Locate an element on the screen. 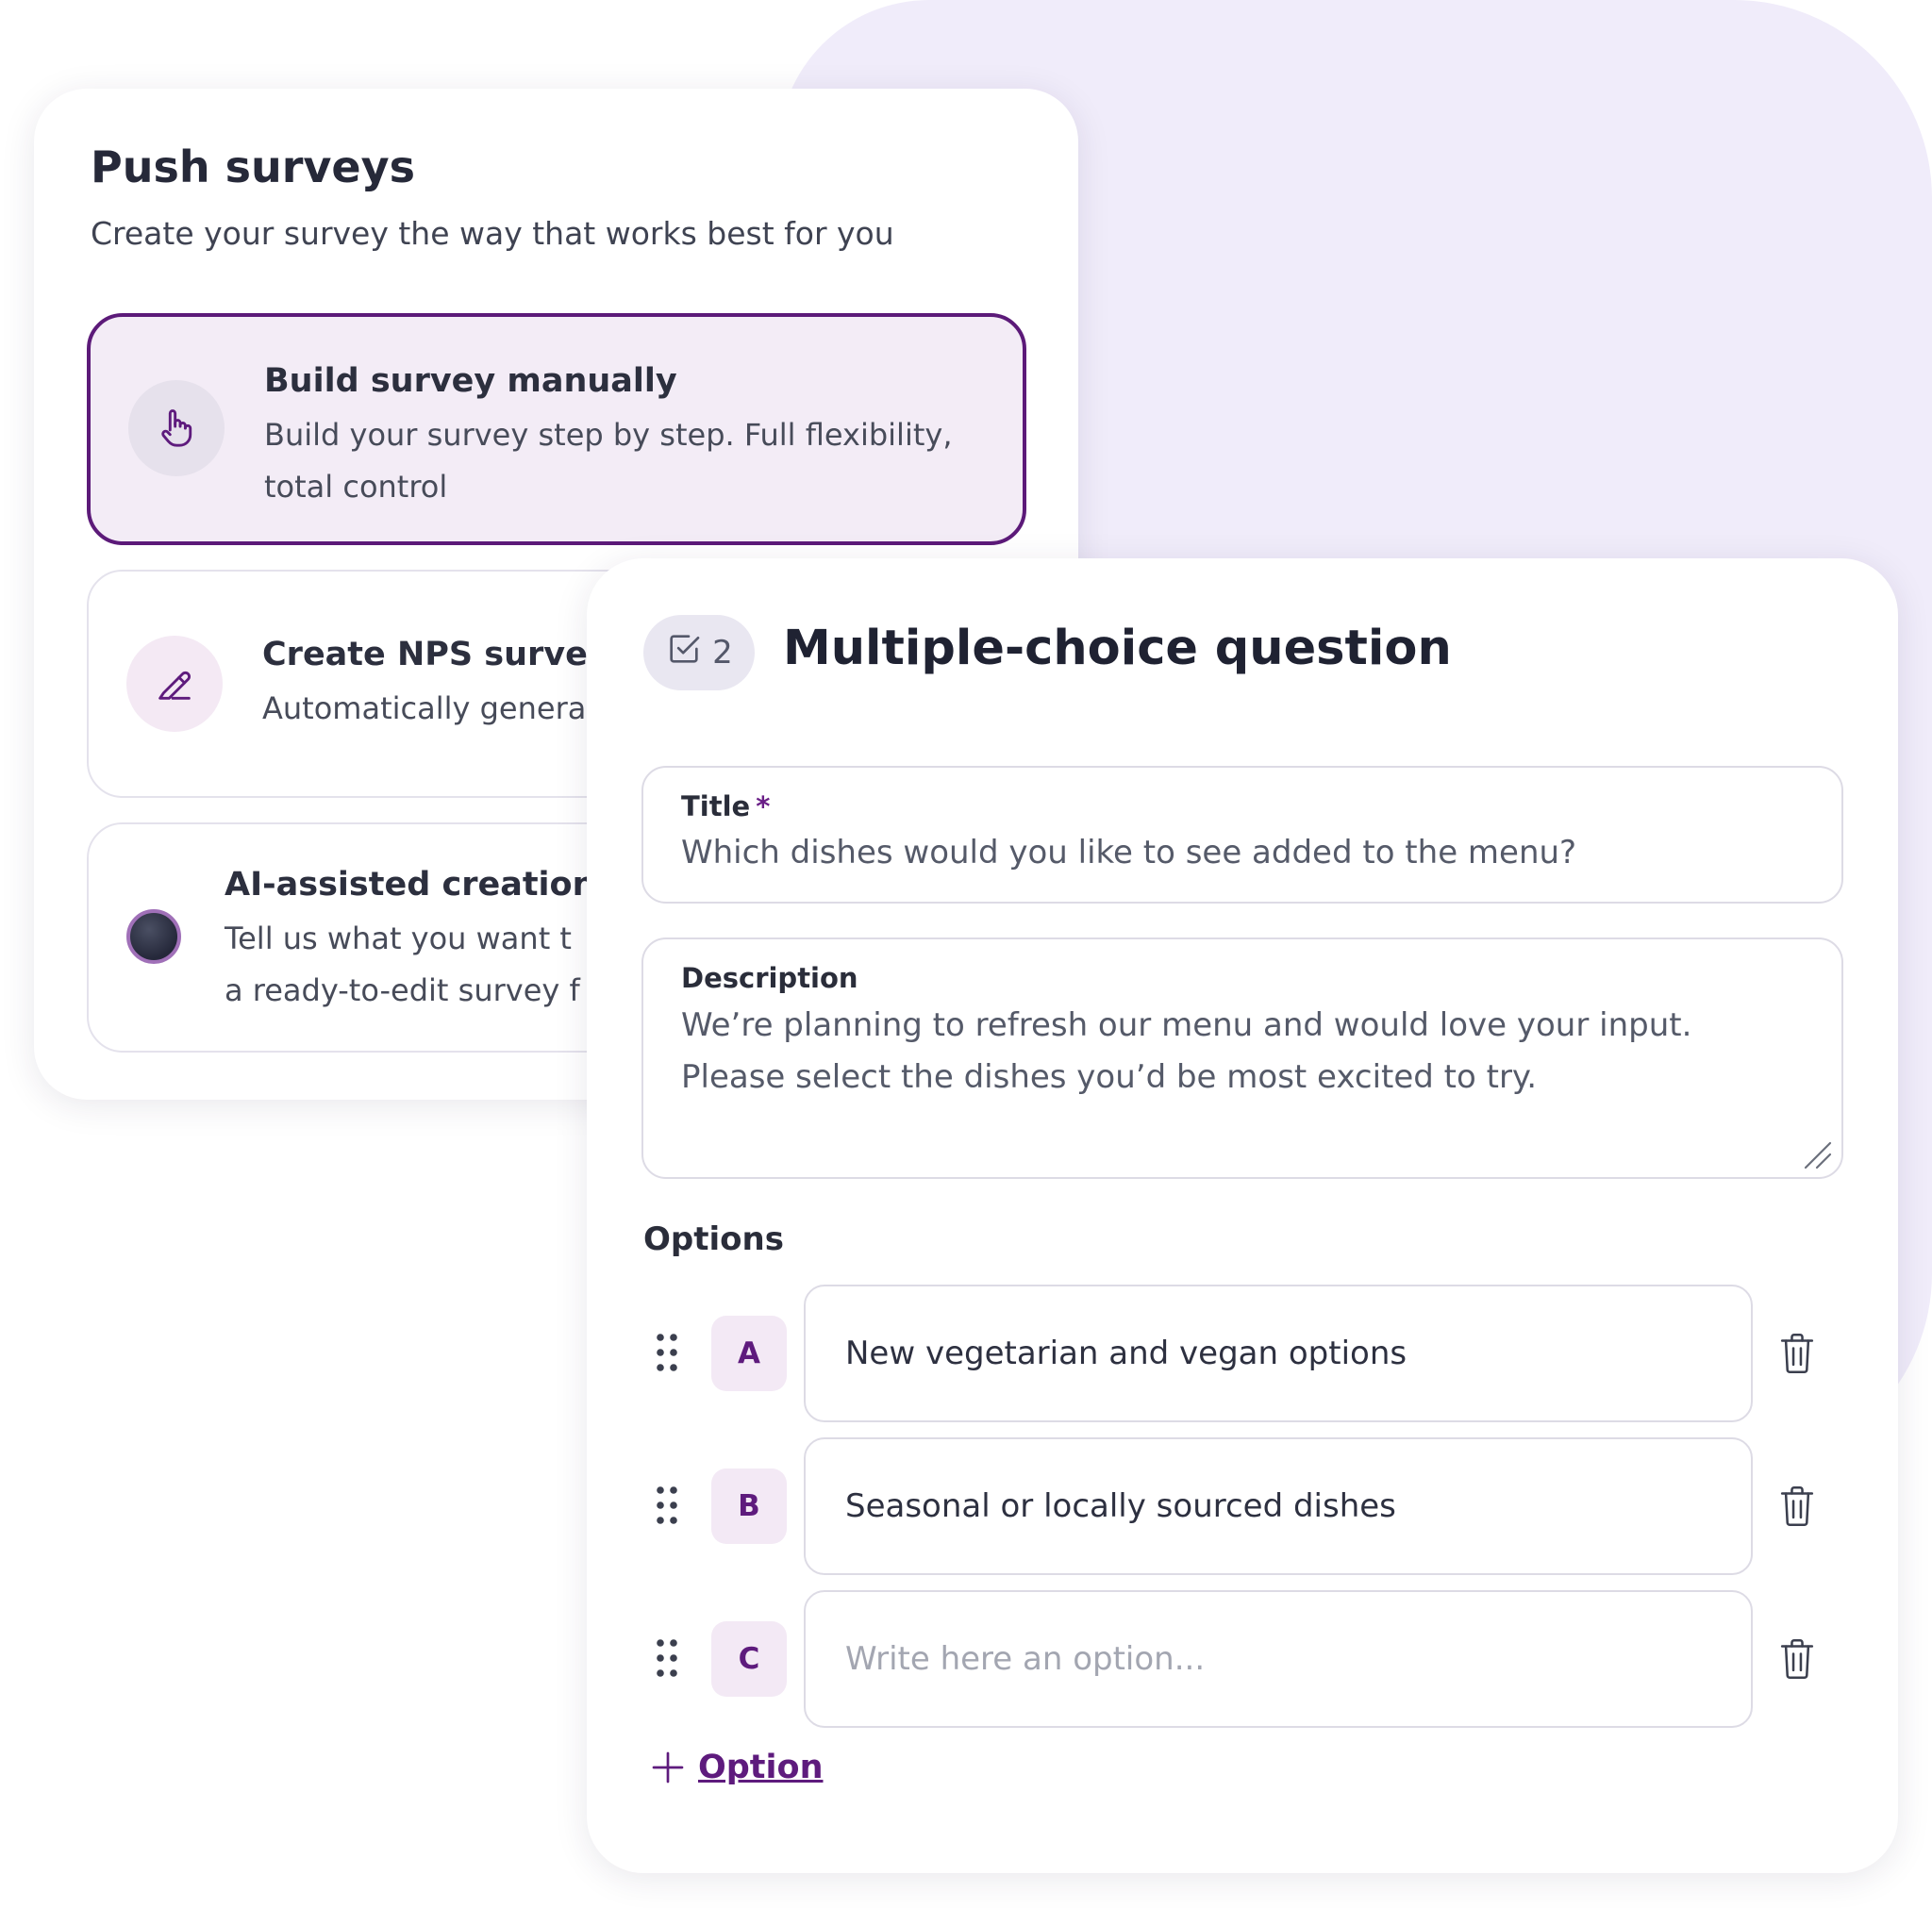  resize-handle-icon is located at coordinates (1817, 1154).